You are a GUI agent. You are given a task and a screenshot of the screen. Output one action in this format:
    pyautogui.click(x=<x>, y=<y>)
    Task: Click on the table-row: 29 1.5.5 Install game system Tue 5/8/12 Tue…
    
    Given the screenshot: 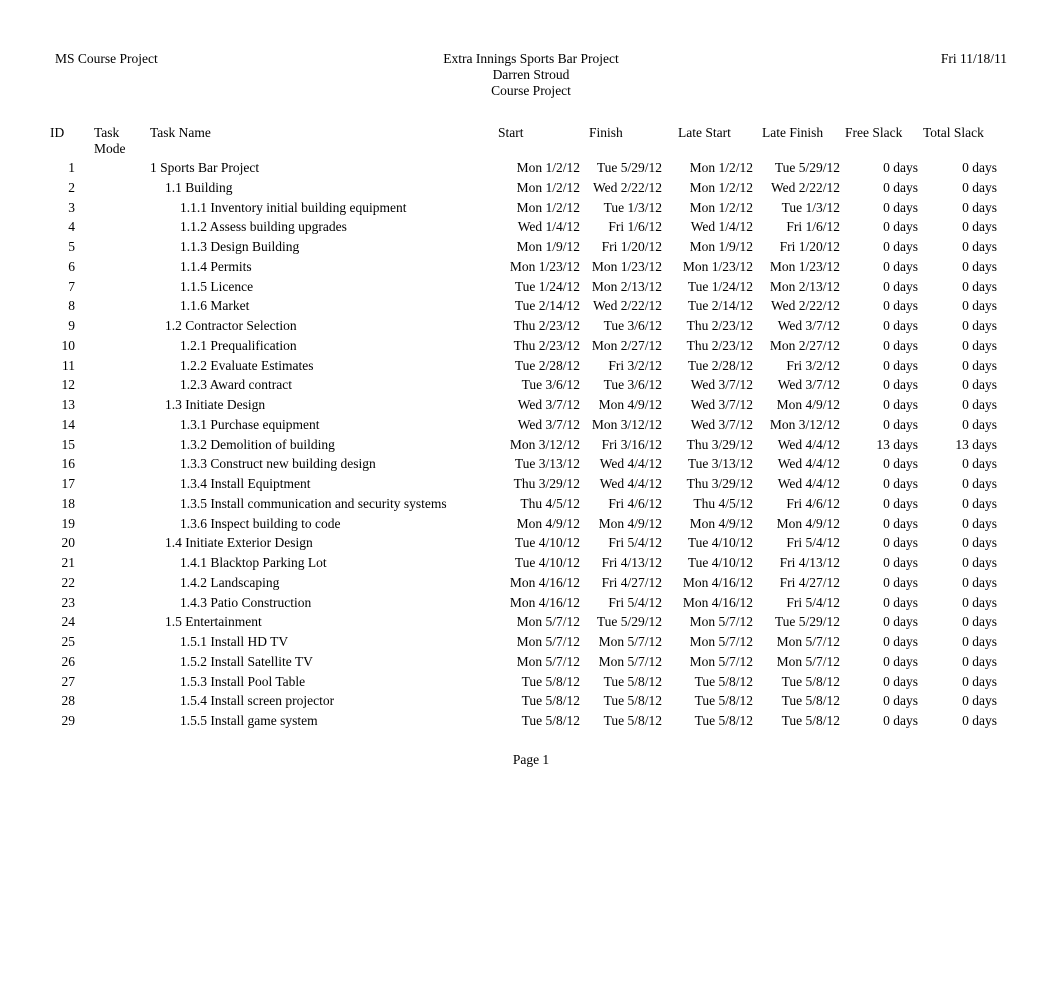 What is the action you would take?
    pyautogui.click(x=531, y=723)
    